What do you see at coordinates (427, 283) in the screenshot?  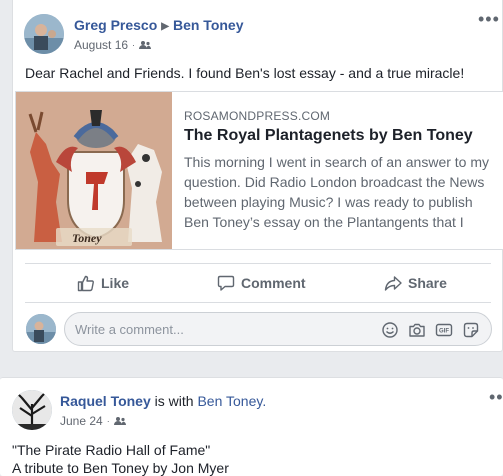 I see `share-label: Share` at bounding box center [427, 283].